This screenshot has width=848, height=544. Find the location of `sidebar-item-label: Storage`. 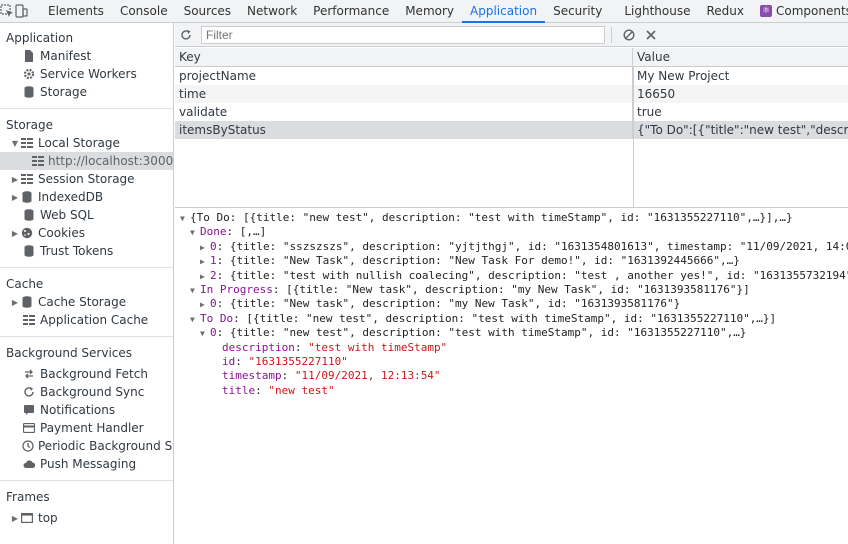

sidebar-item-label: Storage is located at coordinates (63, 92).